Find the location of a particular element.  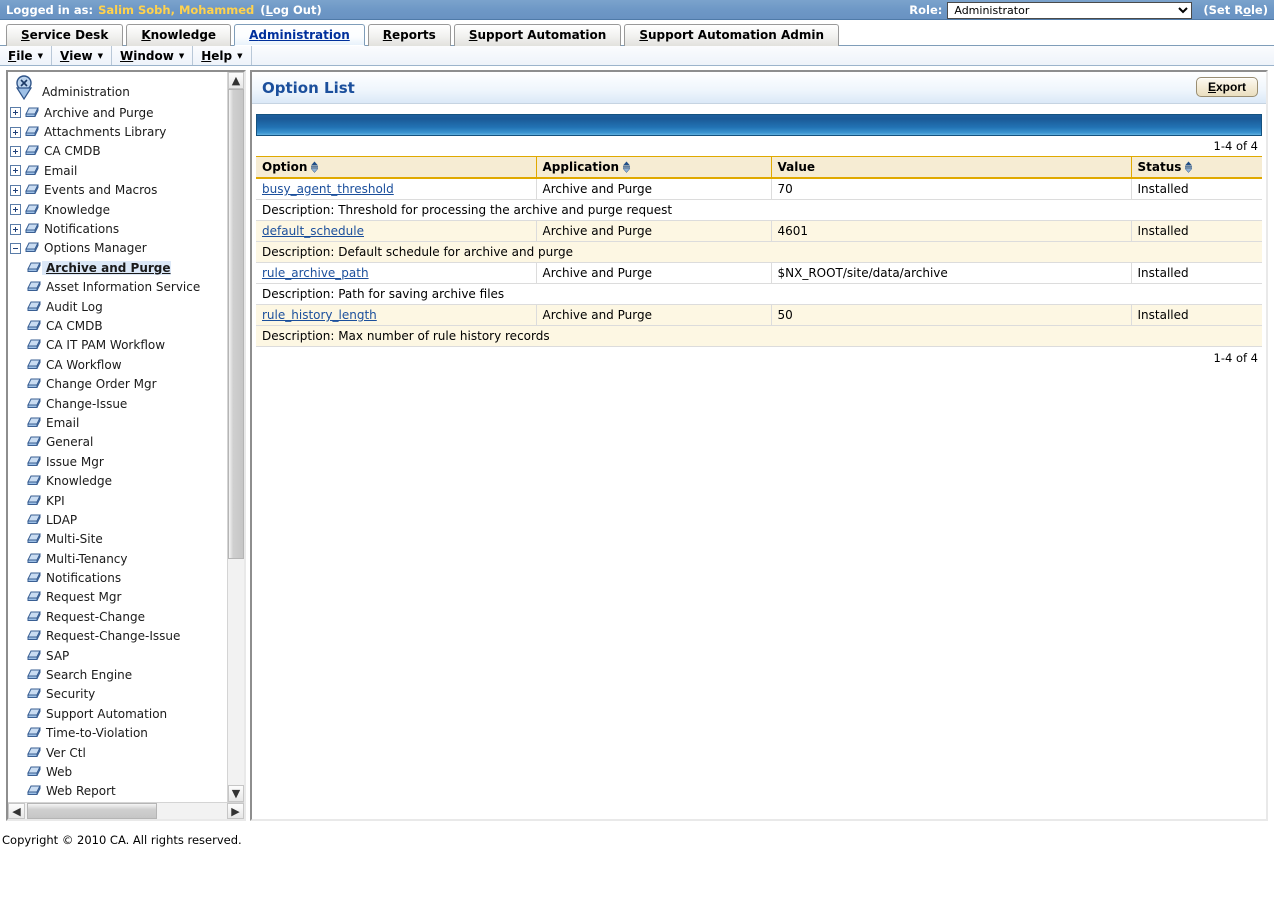

tree-node-ver-ctl: Ver Ctl is located at coordinates (118, 752).